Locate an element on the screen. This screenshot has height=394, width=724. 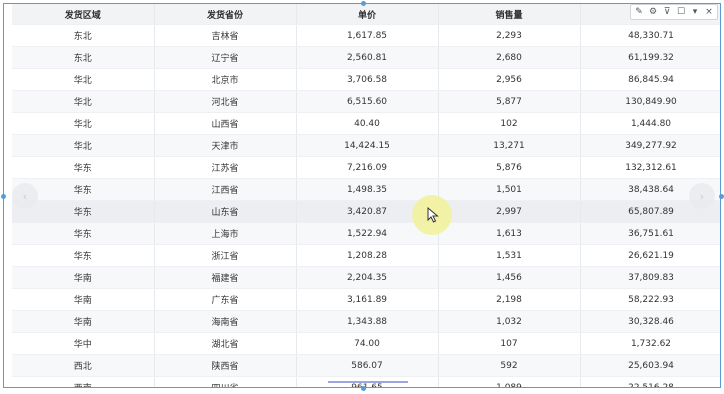
table-row: 西北 陕西省 586.07 592 25,603.94 is located at coordinates (366, 365).